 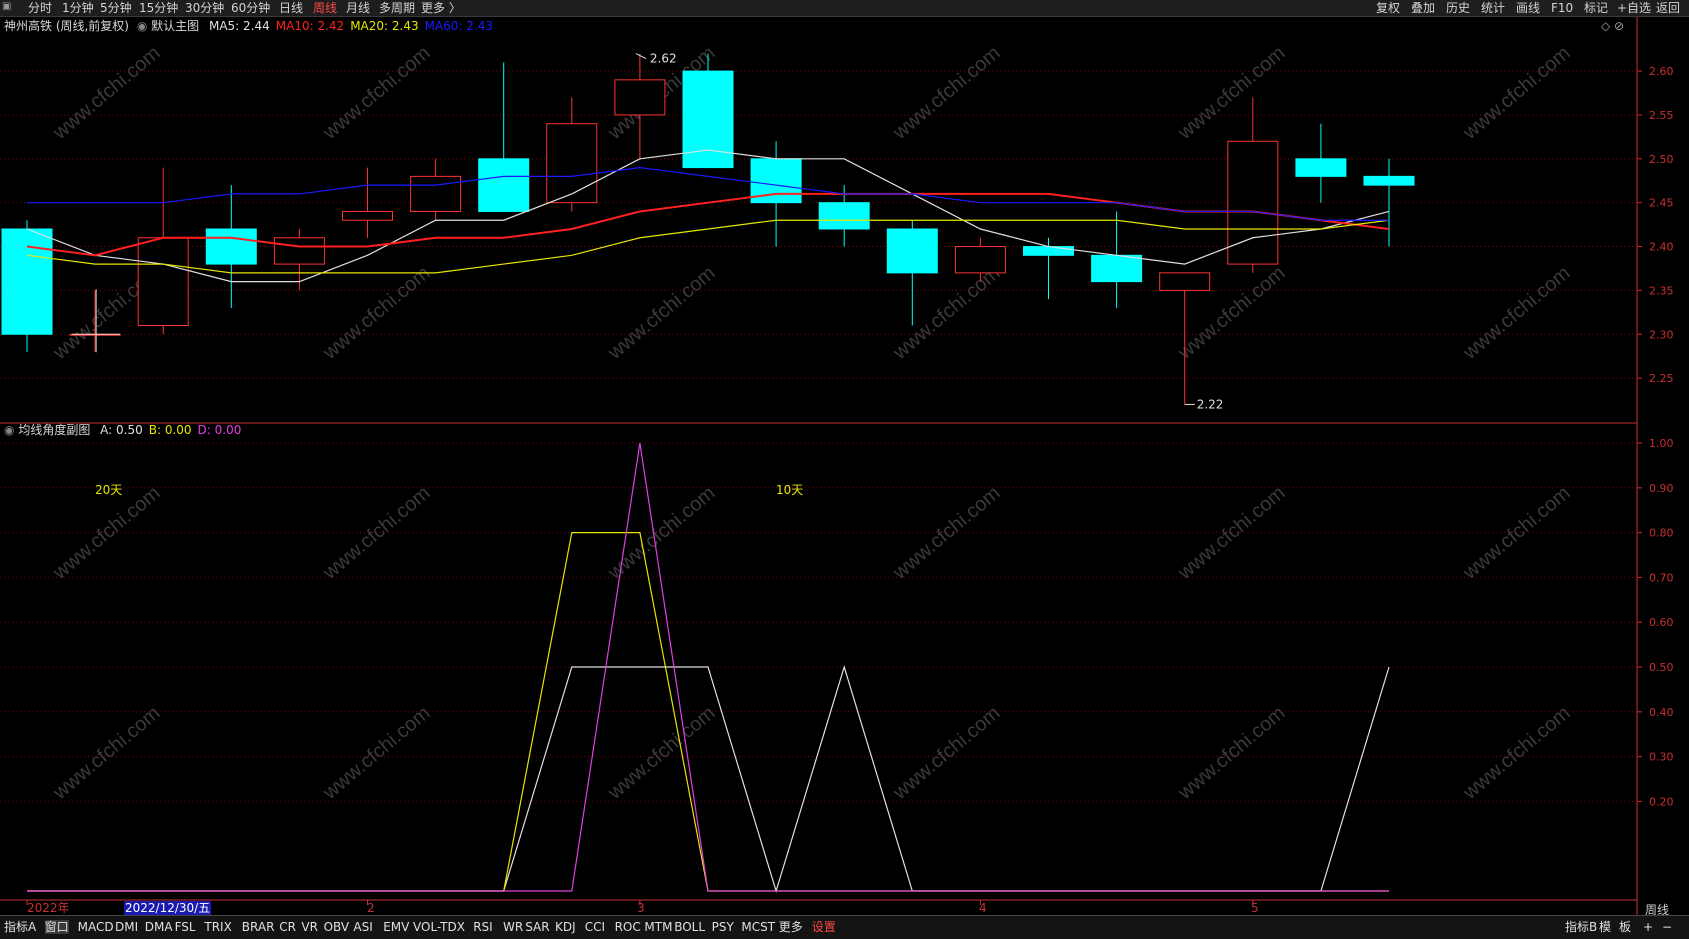 I want to click on bottom-right-button-0: 指标B, so click(x=1581, y=927).